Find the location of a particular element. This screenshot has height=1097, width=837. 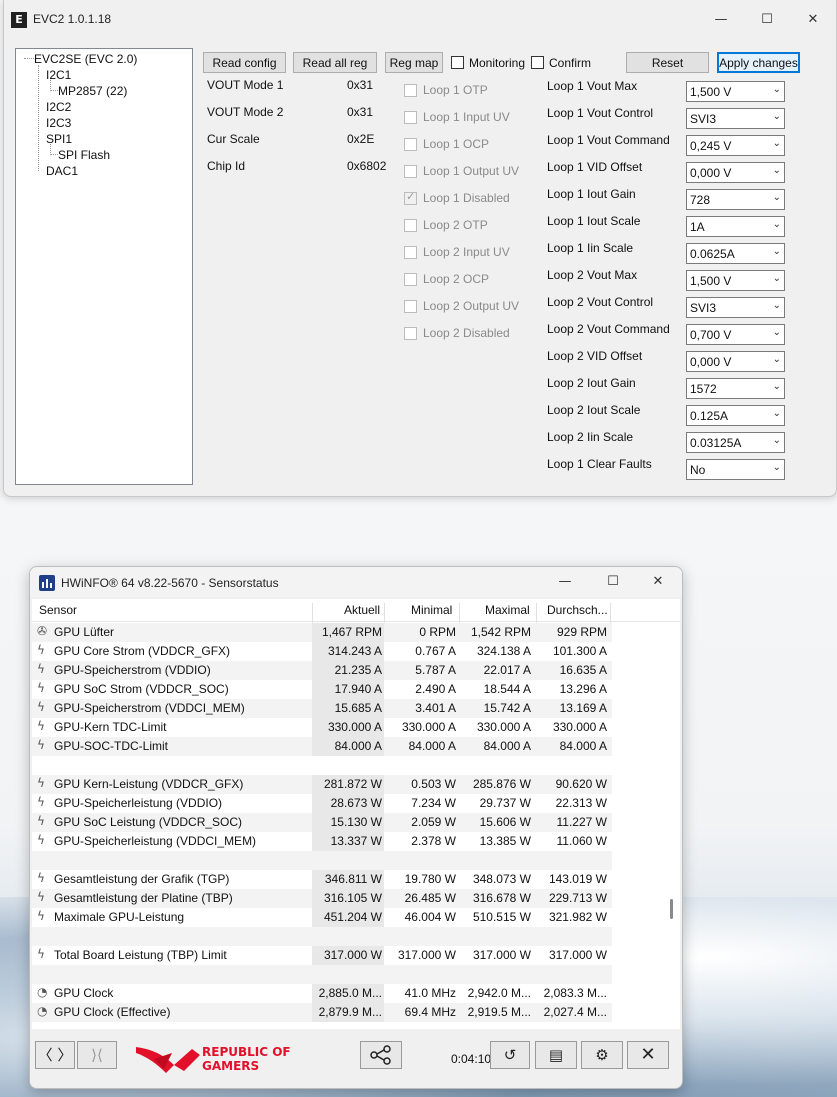

setting-value: 1572 is located at coordinates (703, 389).